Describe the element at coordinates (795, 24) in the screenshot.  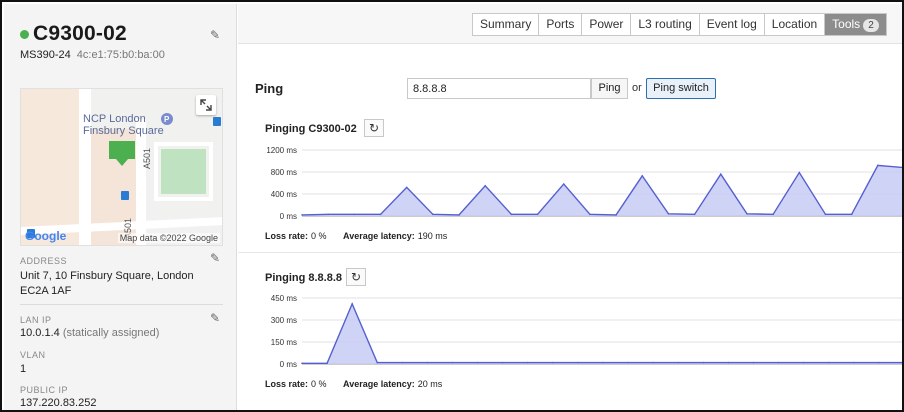
I see `tab-location: Location` at that location.